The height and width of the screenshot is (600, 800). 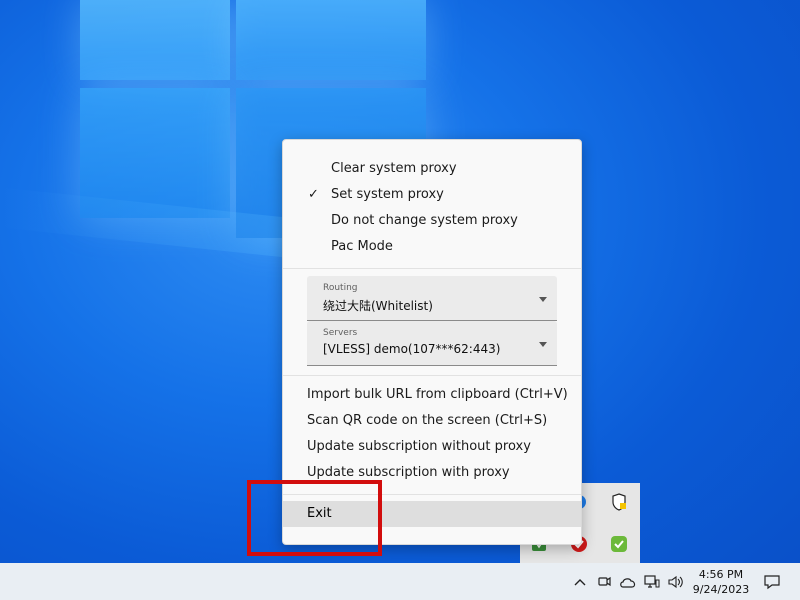 I want to click on menu-item-update-subscription-without-proxy: Update subscription without proxy, so click(x=432, y=447).